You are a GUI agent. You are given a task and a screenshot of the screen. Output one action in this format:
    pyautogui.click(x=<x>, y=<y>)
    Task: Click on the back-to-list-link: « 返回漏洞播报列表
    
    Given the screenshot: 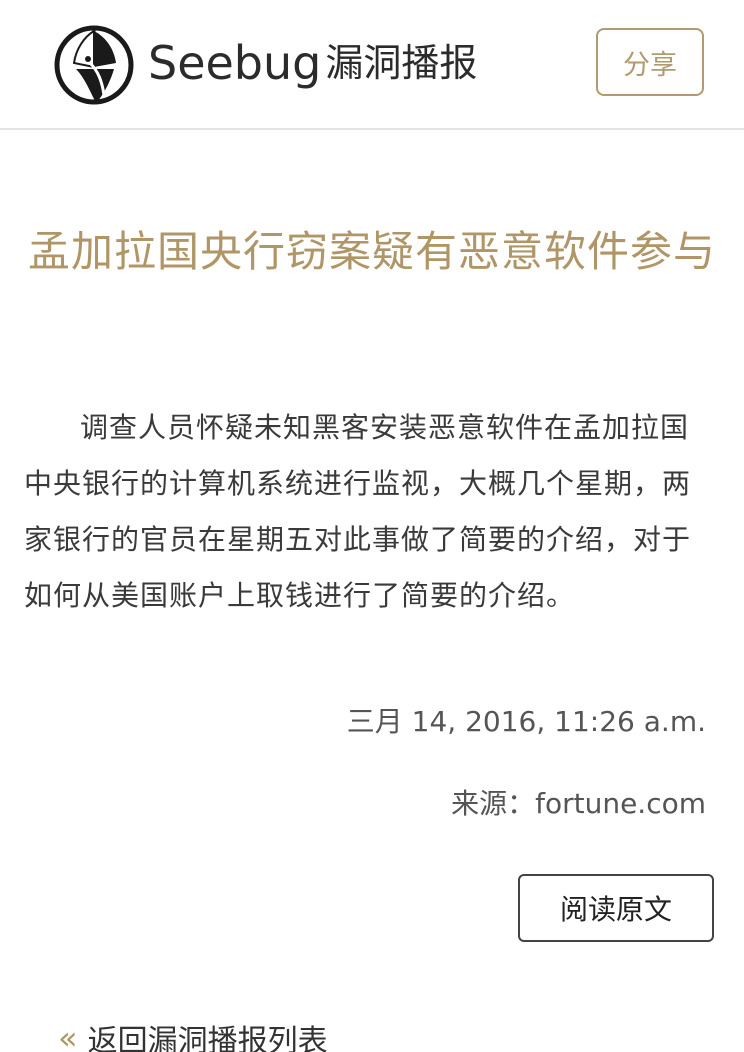 What is the action you would take?
    pyautogui.click(x=193, y=1034)
    